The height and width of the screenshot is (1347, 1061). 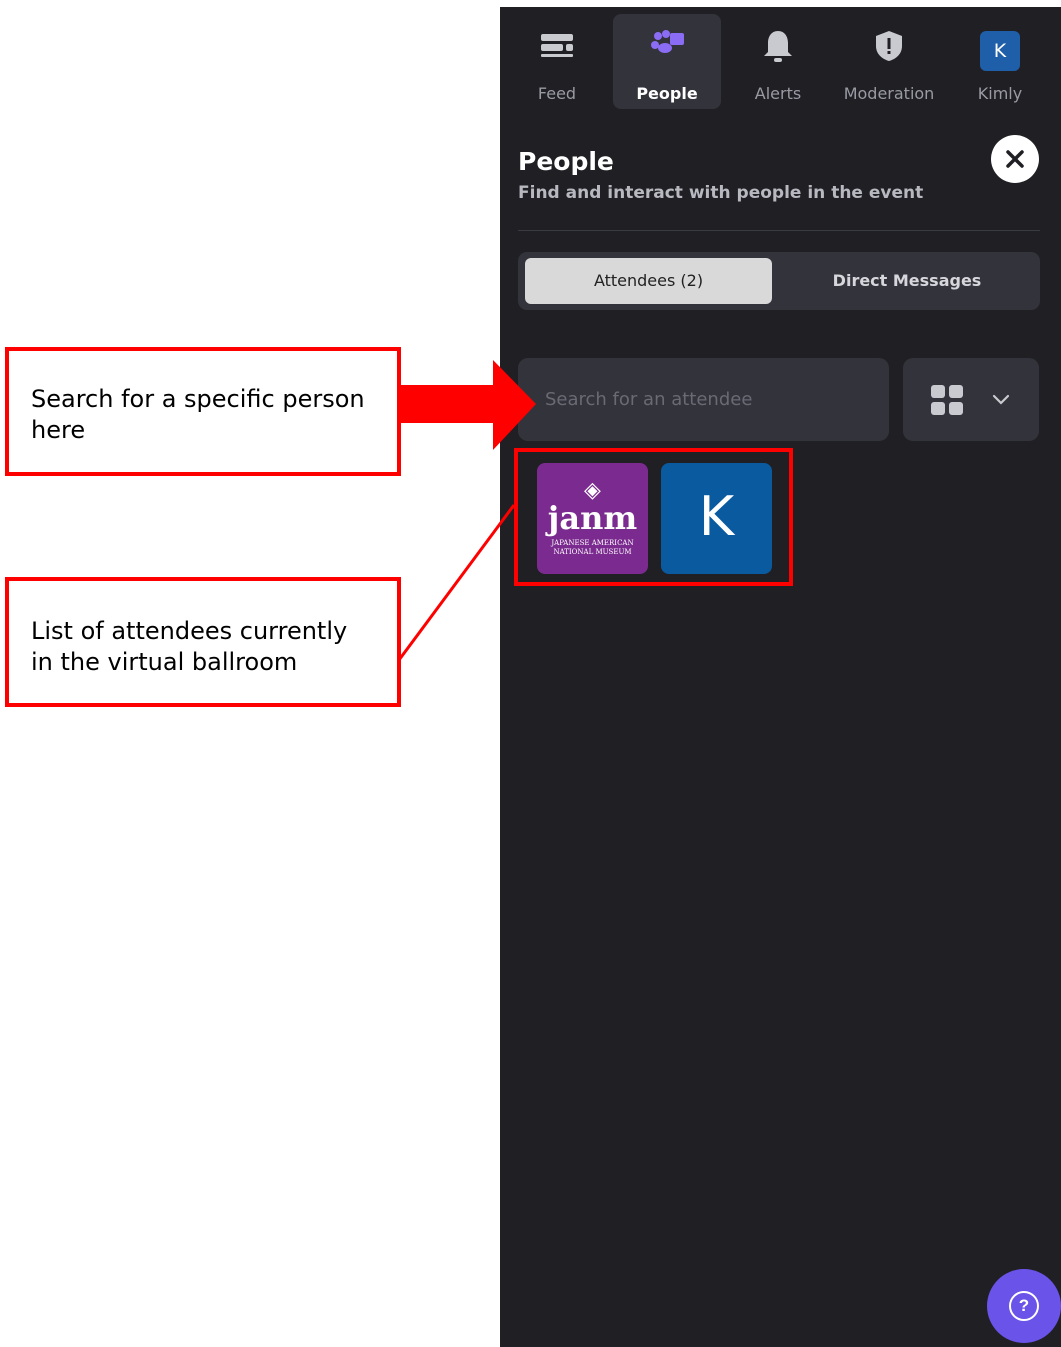 I want to click on help-icon: ?, so click(x=1024, y=1306).